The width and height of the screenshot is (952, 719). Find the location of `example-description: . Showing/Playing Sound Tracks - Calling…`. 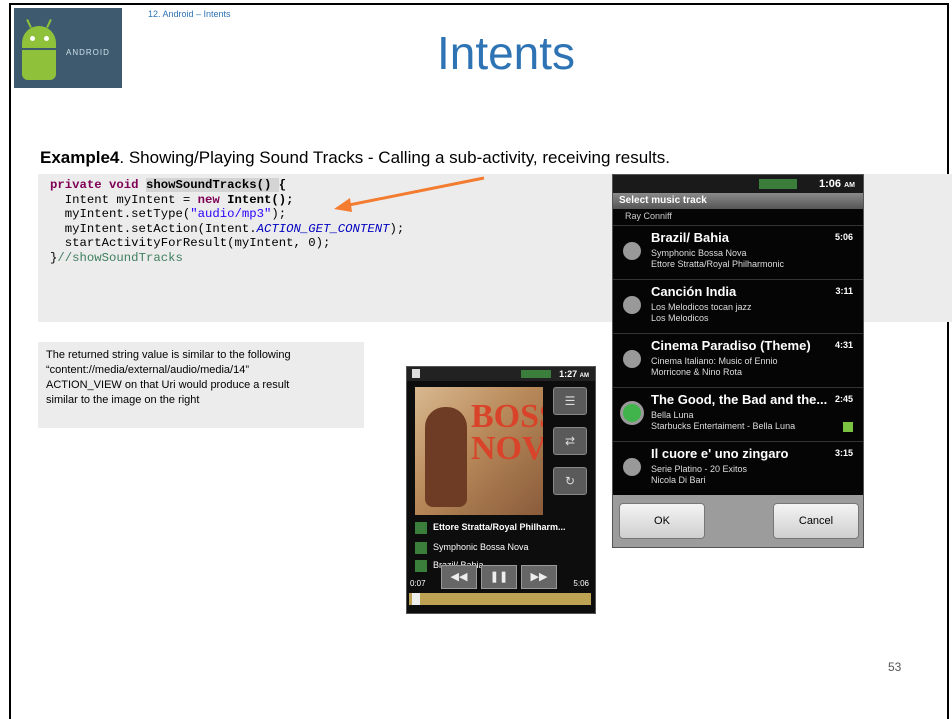

example-description: . Showing/Playing Sound Tracks - Calling… is located at coordinates (394, 157).